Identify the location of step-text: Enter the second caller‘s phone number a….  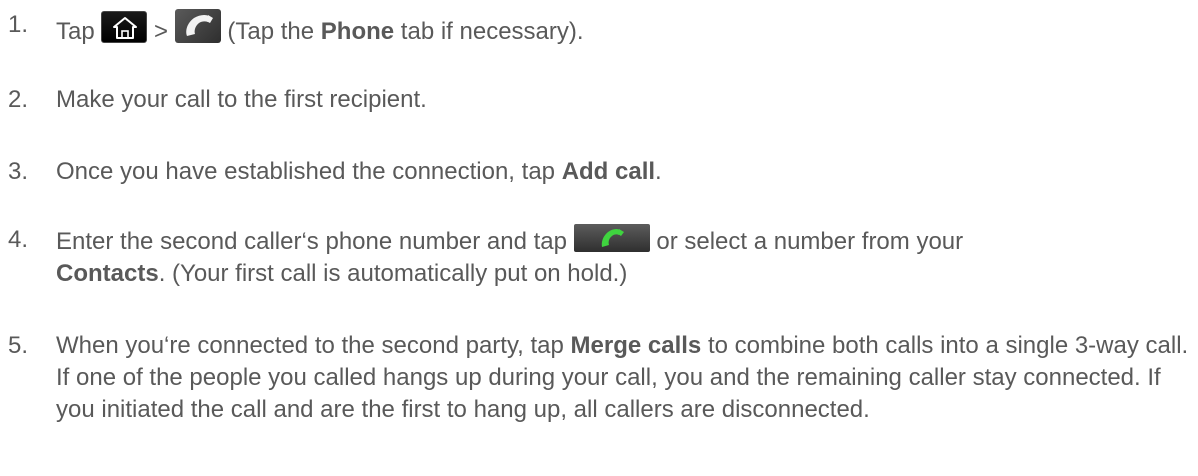
(623, 257).